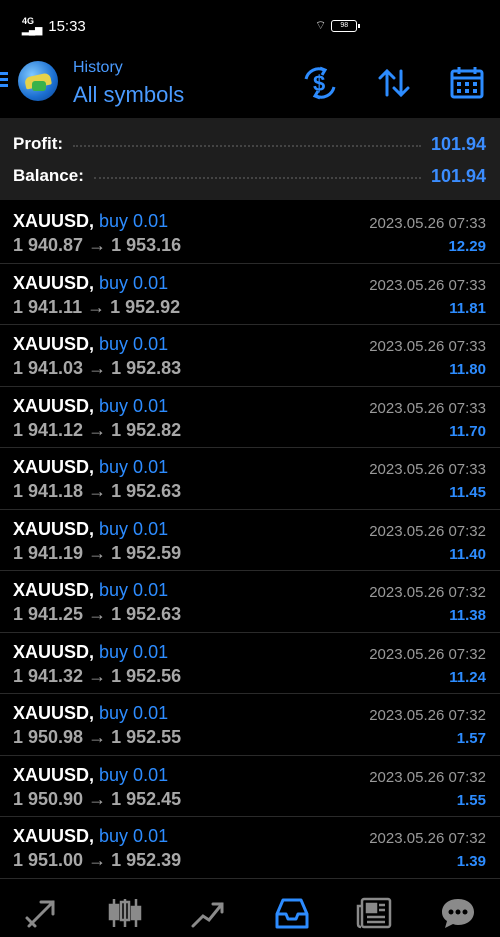  What do you see at coordinates (98, 67) in the screenshot?
I see `header-subtitle: History` at bounding box center [98, 67].